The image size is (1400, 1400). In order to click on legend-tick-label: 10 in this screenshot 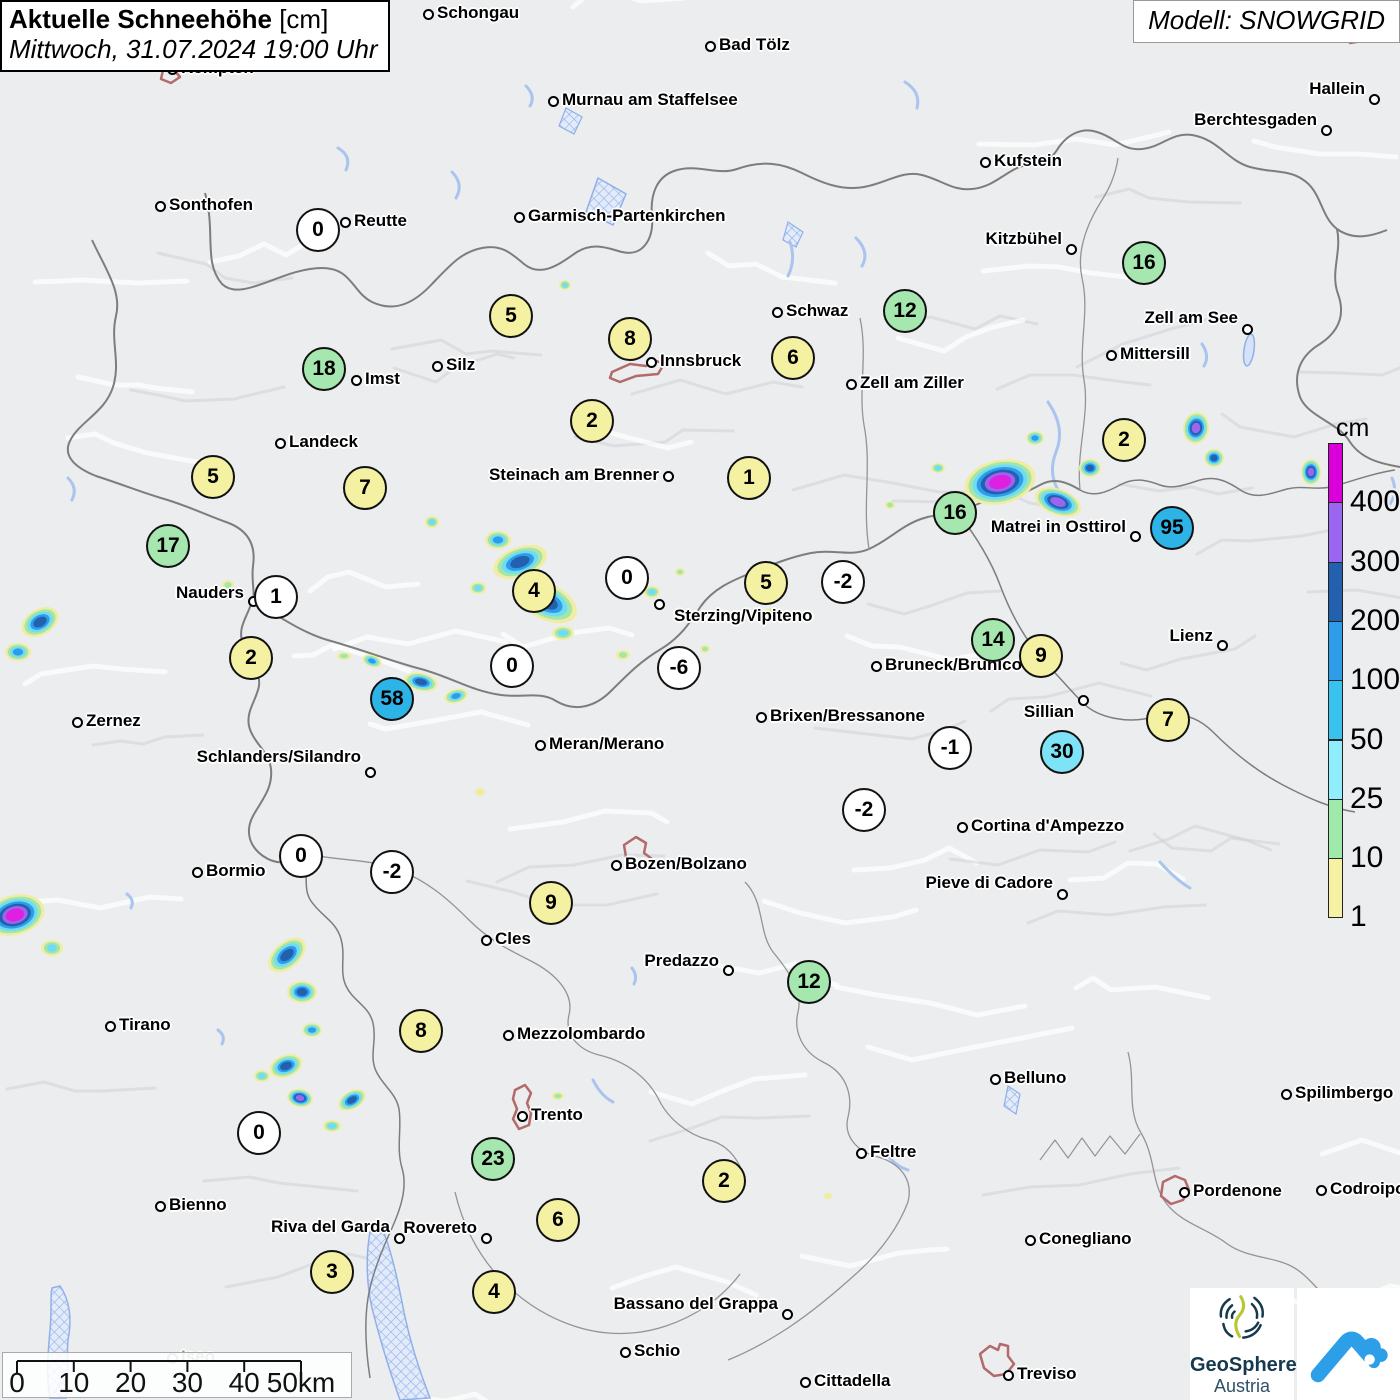, I will do `click(1367, 858)`.